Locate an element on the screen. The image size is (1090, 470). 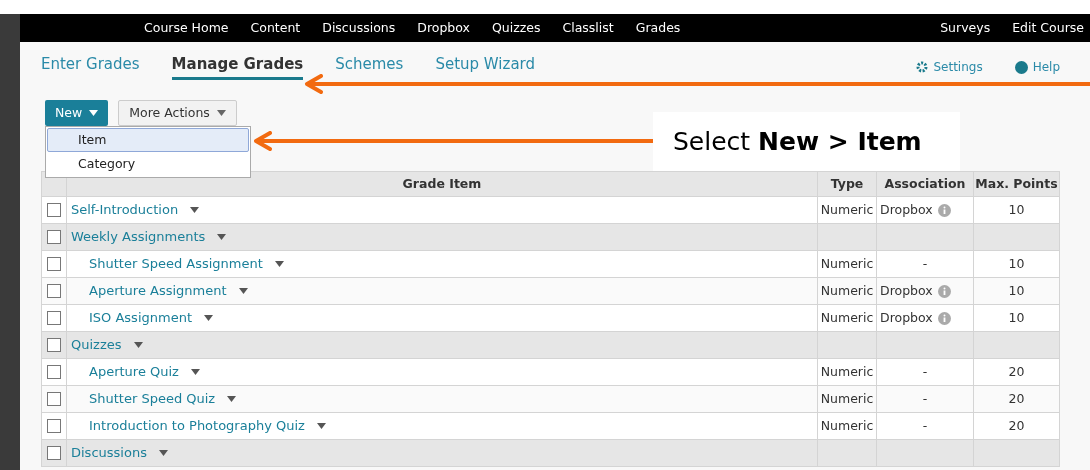
grade-item-link: Self-Introduction is located at coordinates (125, 210).